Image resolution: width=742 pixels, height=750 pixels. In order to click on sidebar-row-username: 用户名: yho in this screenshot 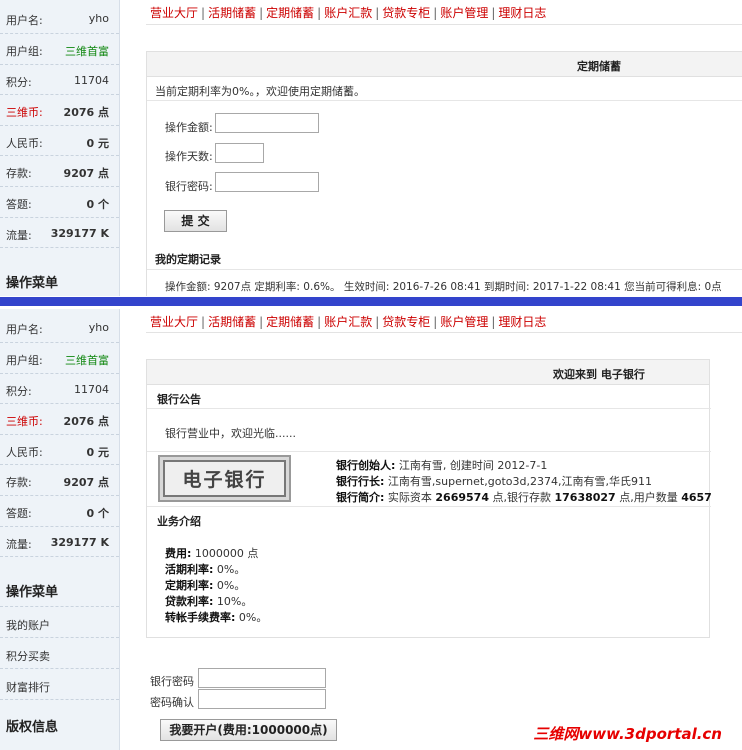, I will do `click(59, 17)`.